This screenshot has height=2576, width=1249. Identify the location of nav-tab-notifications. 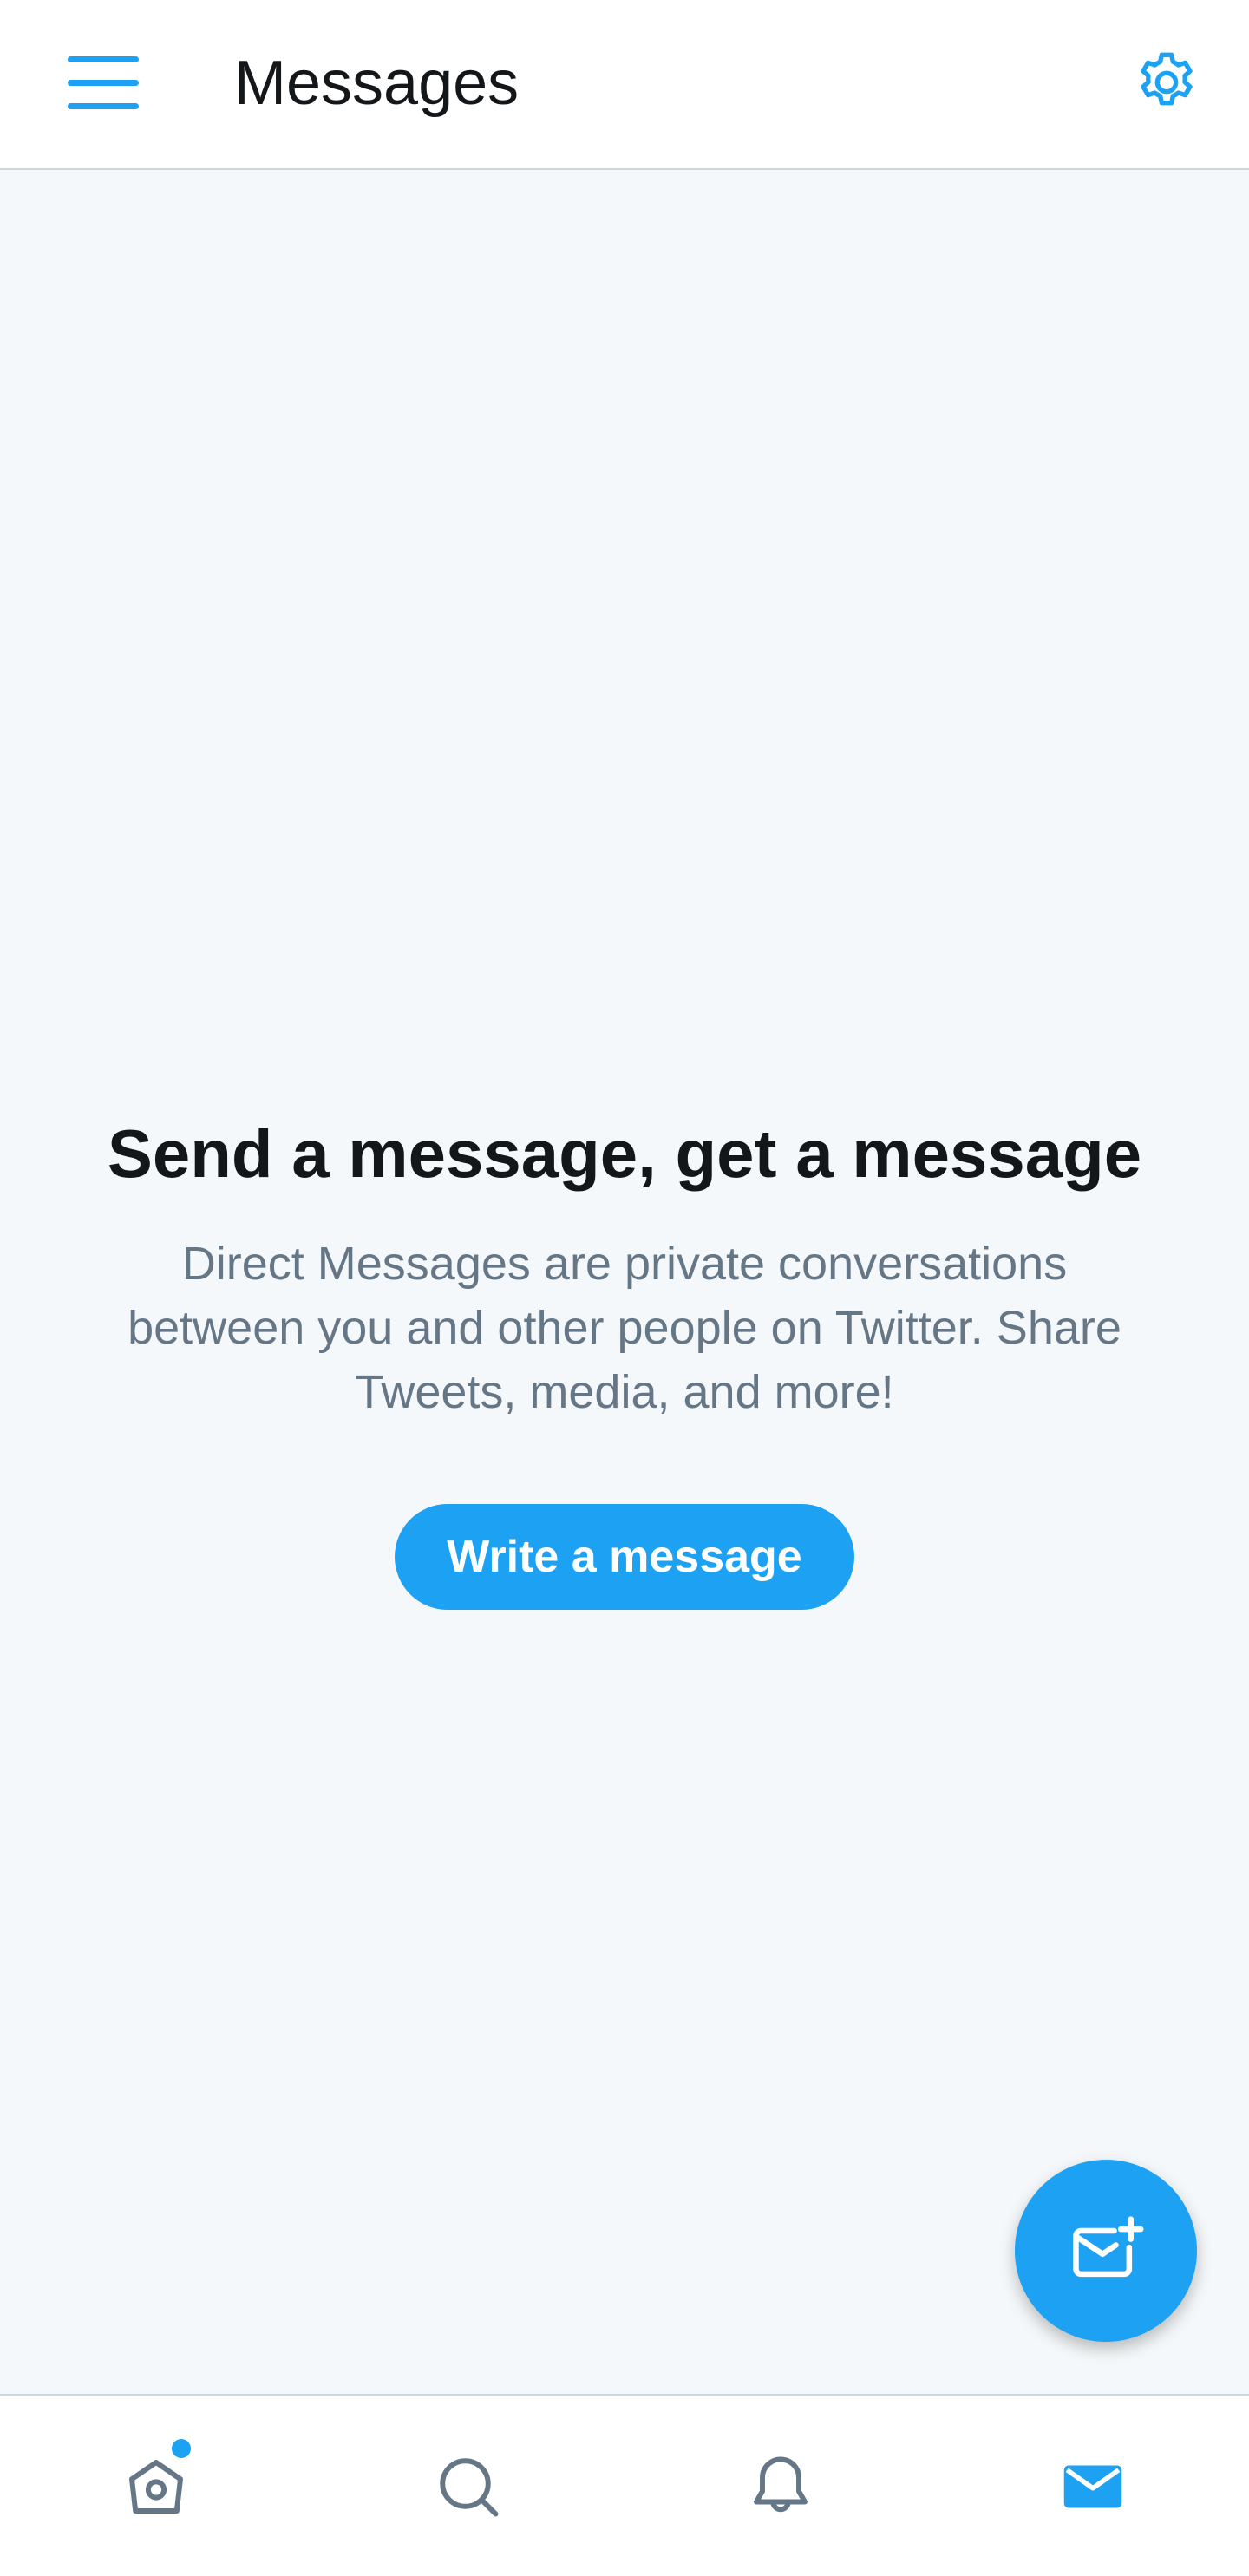
(780, 2486).